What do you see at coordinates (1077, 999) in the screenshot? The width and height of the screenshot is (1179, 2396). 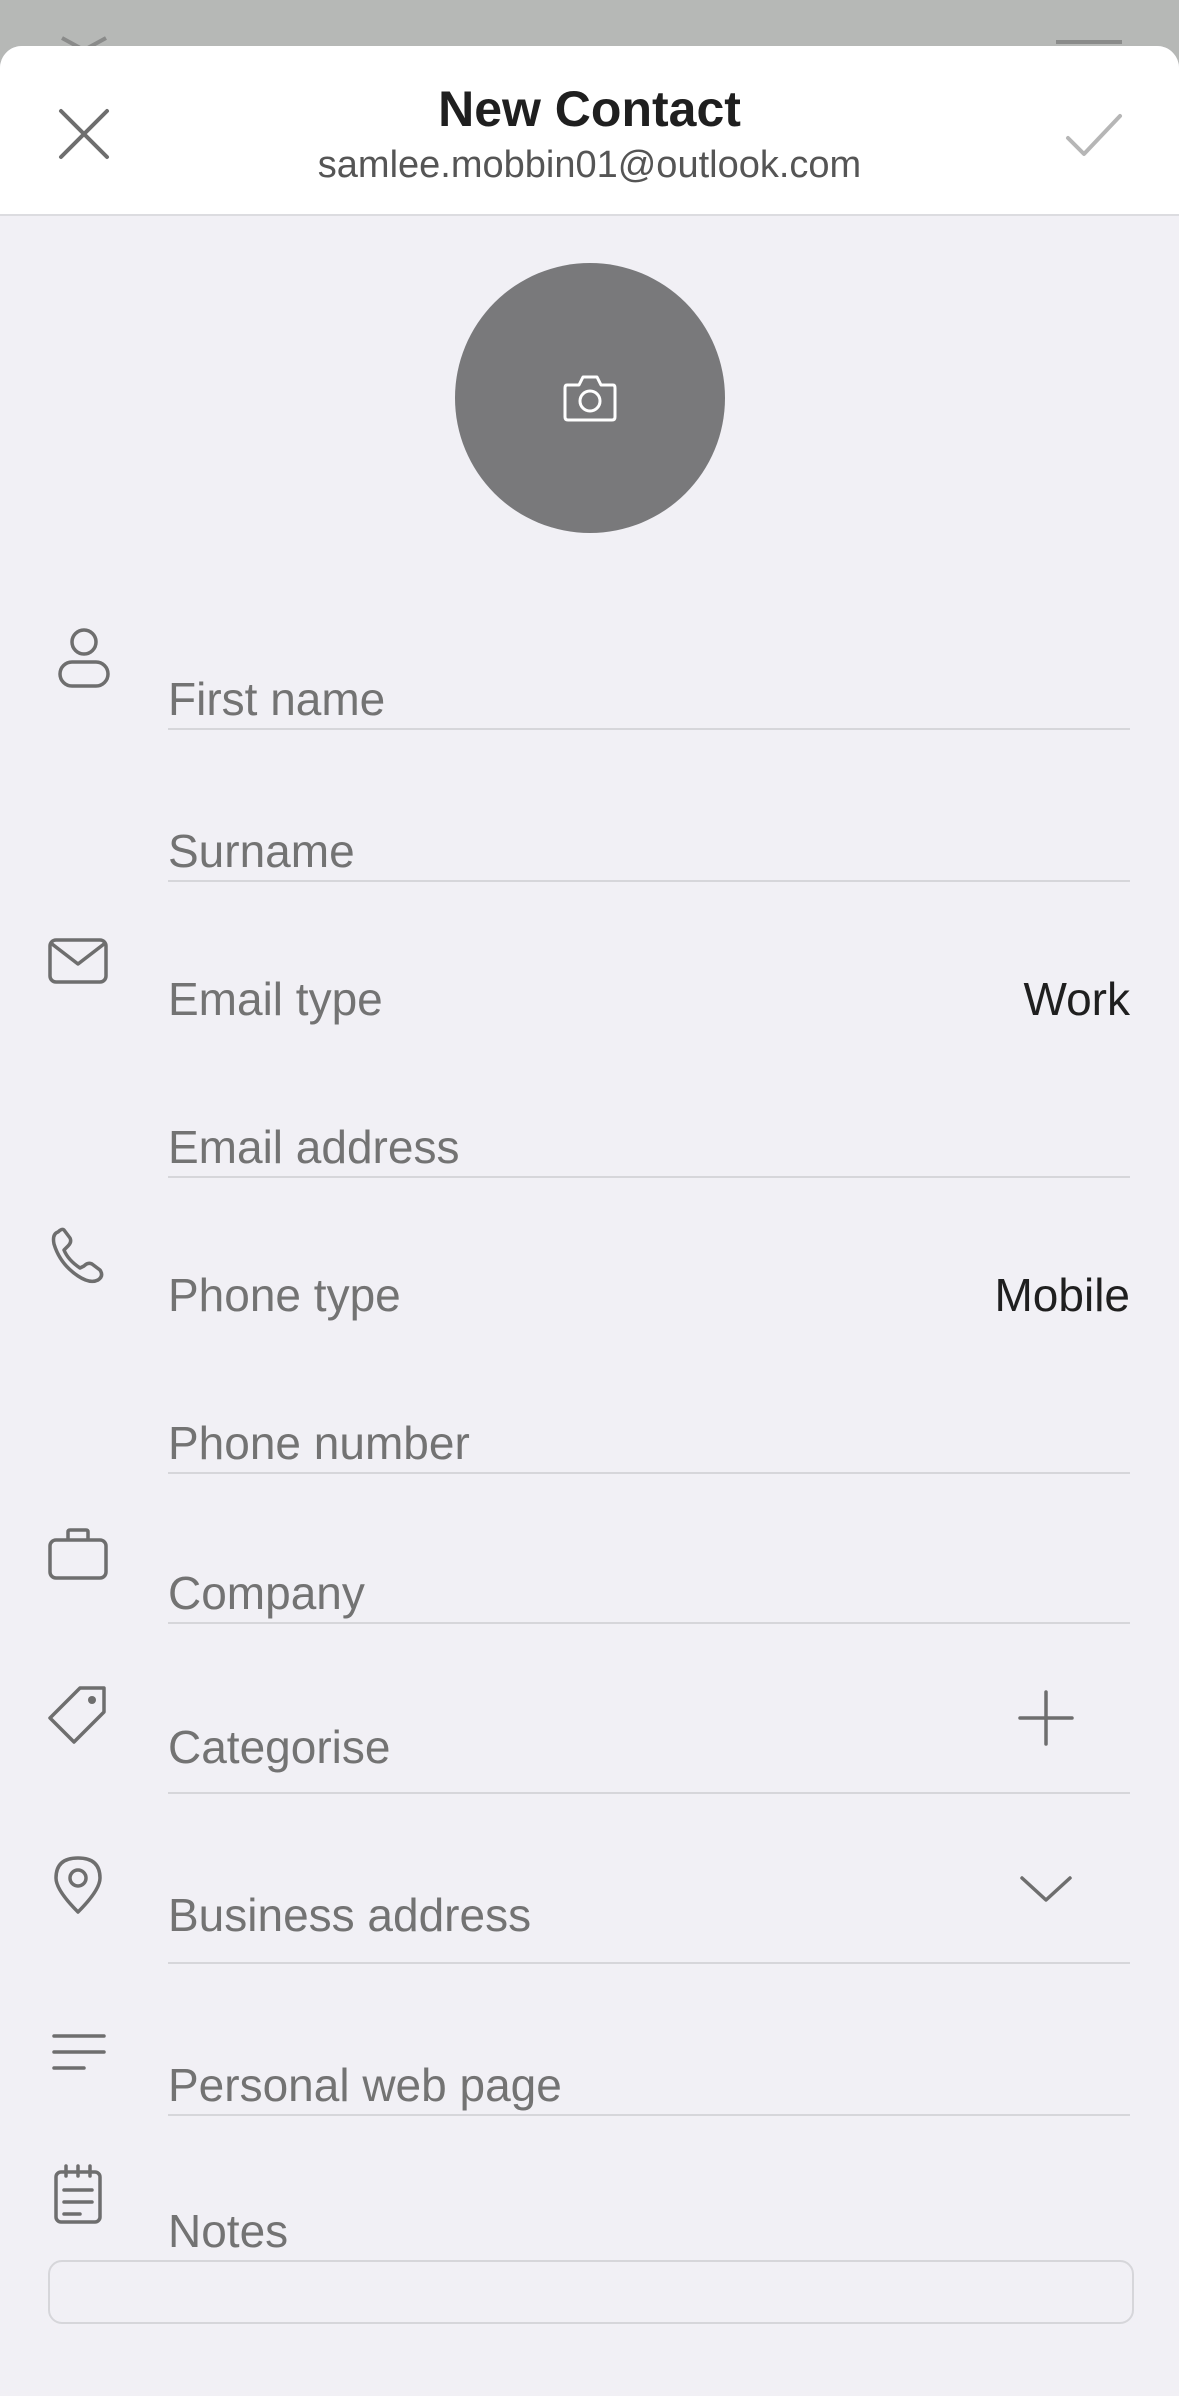 I see `email-type-selector: Work` at bounding box center [1077, 999].